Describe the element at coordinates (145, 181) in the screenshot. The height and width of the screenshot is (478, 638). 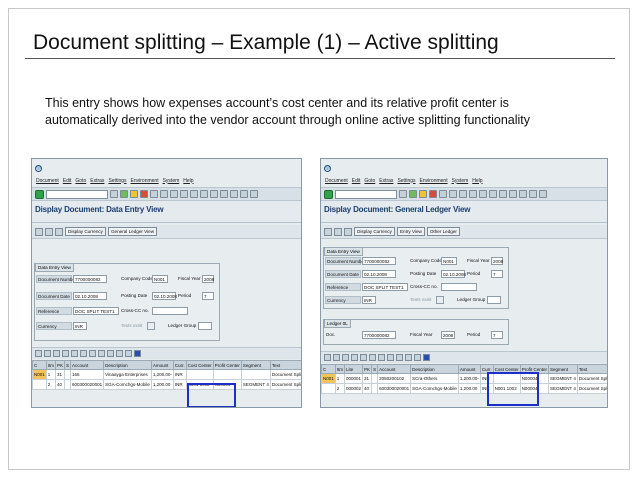
I see `menu-environment: Environment` at that location.